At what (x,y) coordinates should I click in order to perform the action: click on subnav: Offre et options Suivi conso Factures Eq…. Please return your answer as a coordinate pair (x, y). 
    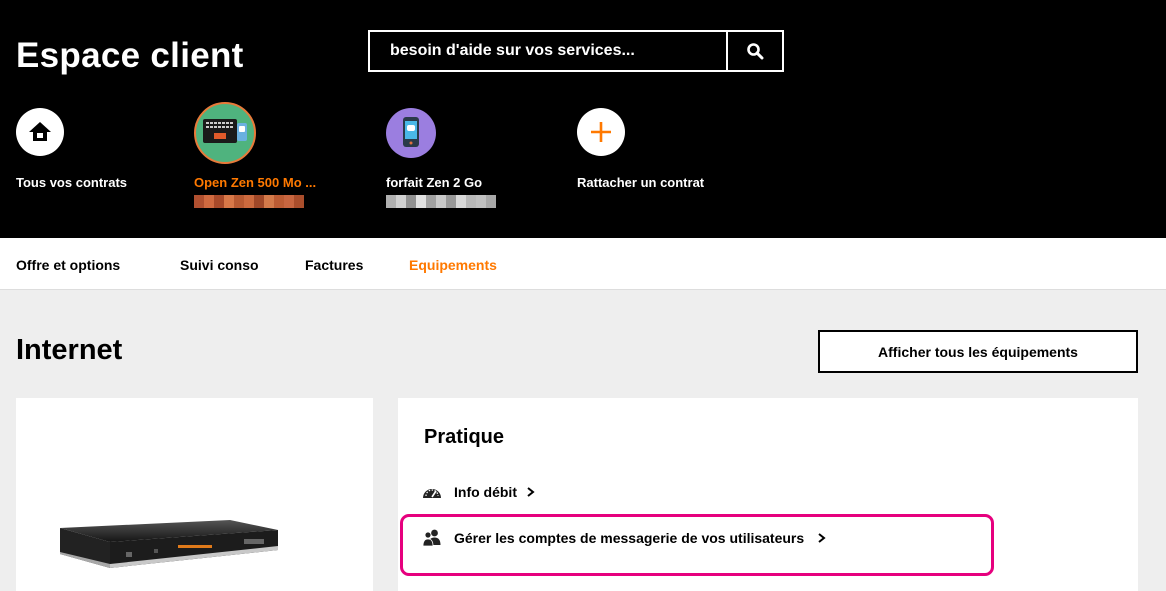
    Looking at the image, I should click on (583, 264).